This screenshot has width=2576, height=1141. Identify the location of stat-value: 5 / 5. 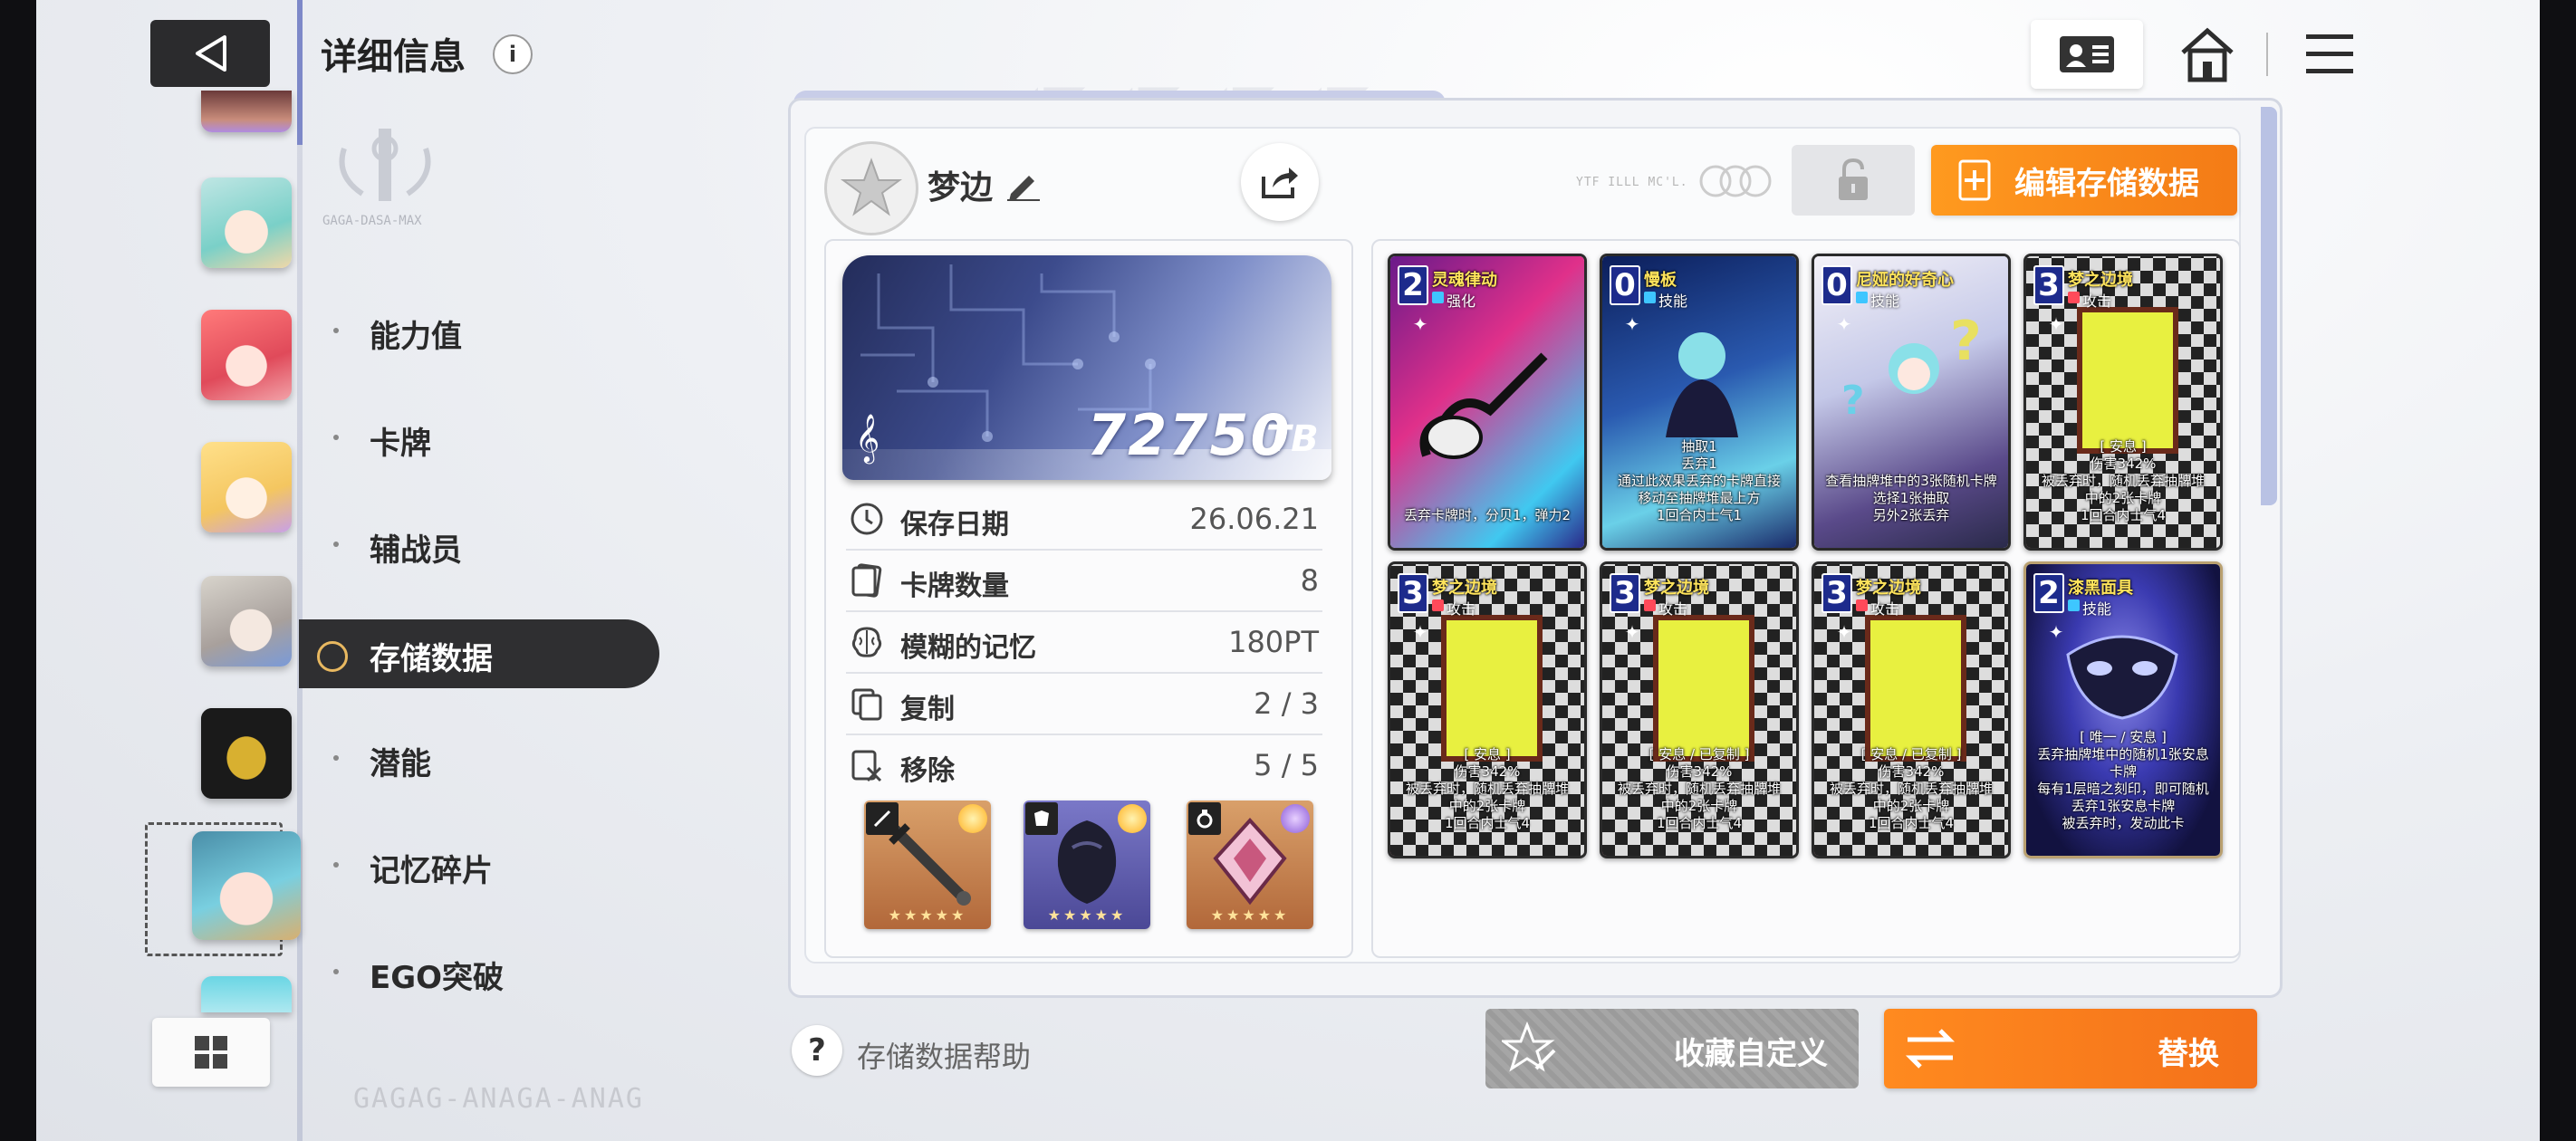
(1286, 765).